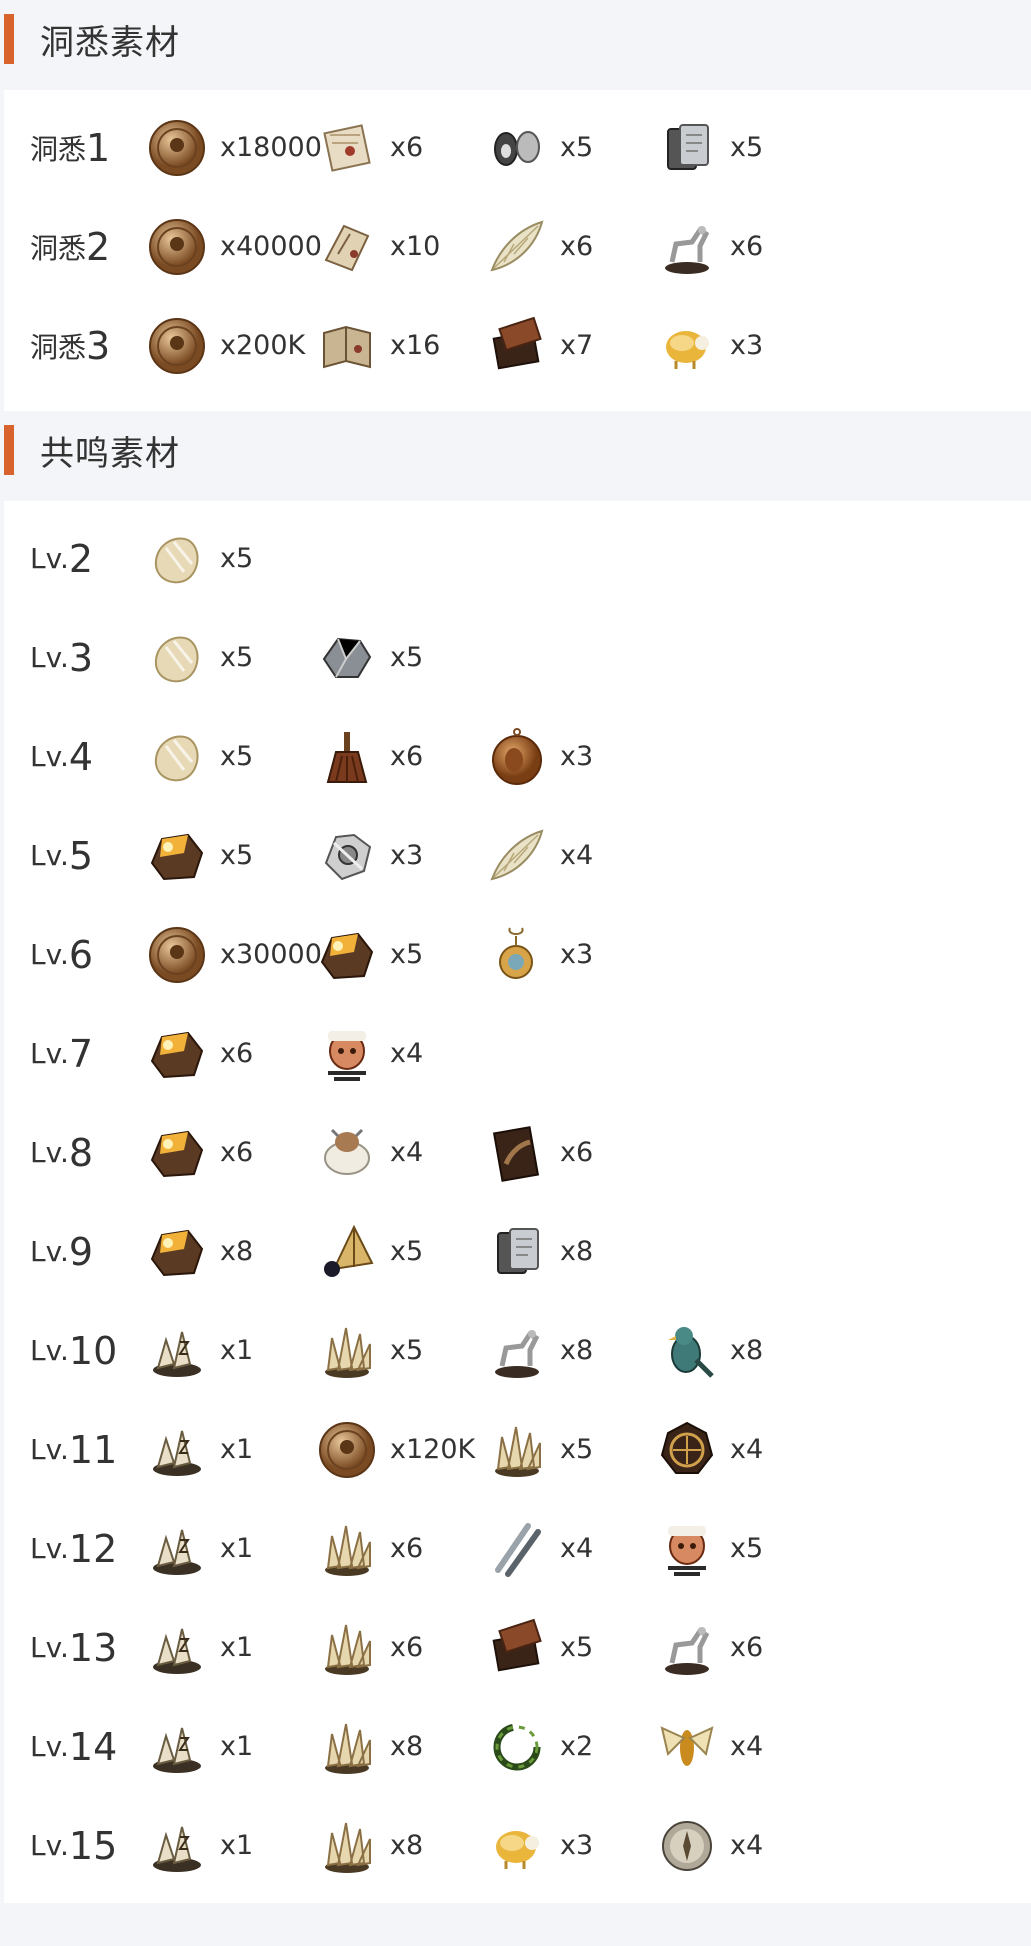 Image resolution: width=1031 pixels, height=1946 pixels. Describe the element at coordinates (348, 1847) in the screenshot. I see `crystal-cluster-icon` at that location.